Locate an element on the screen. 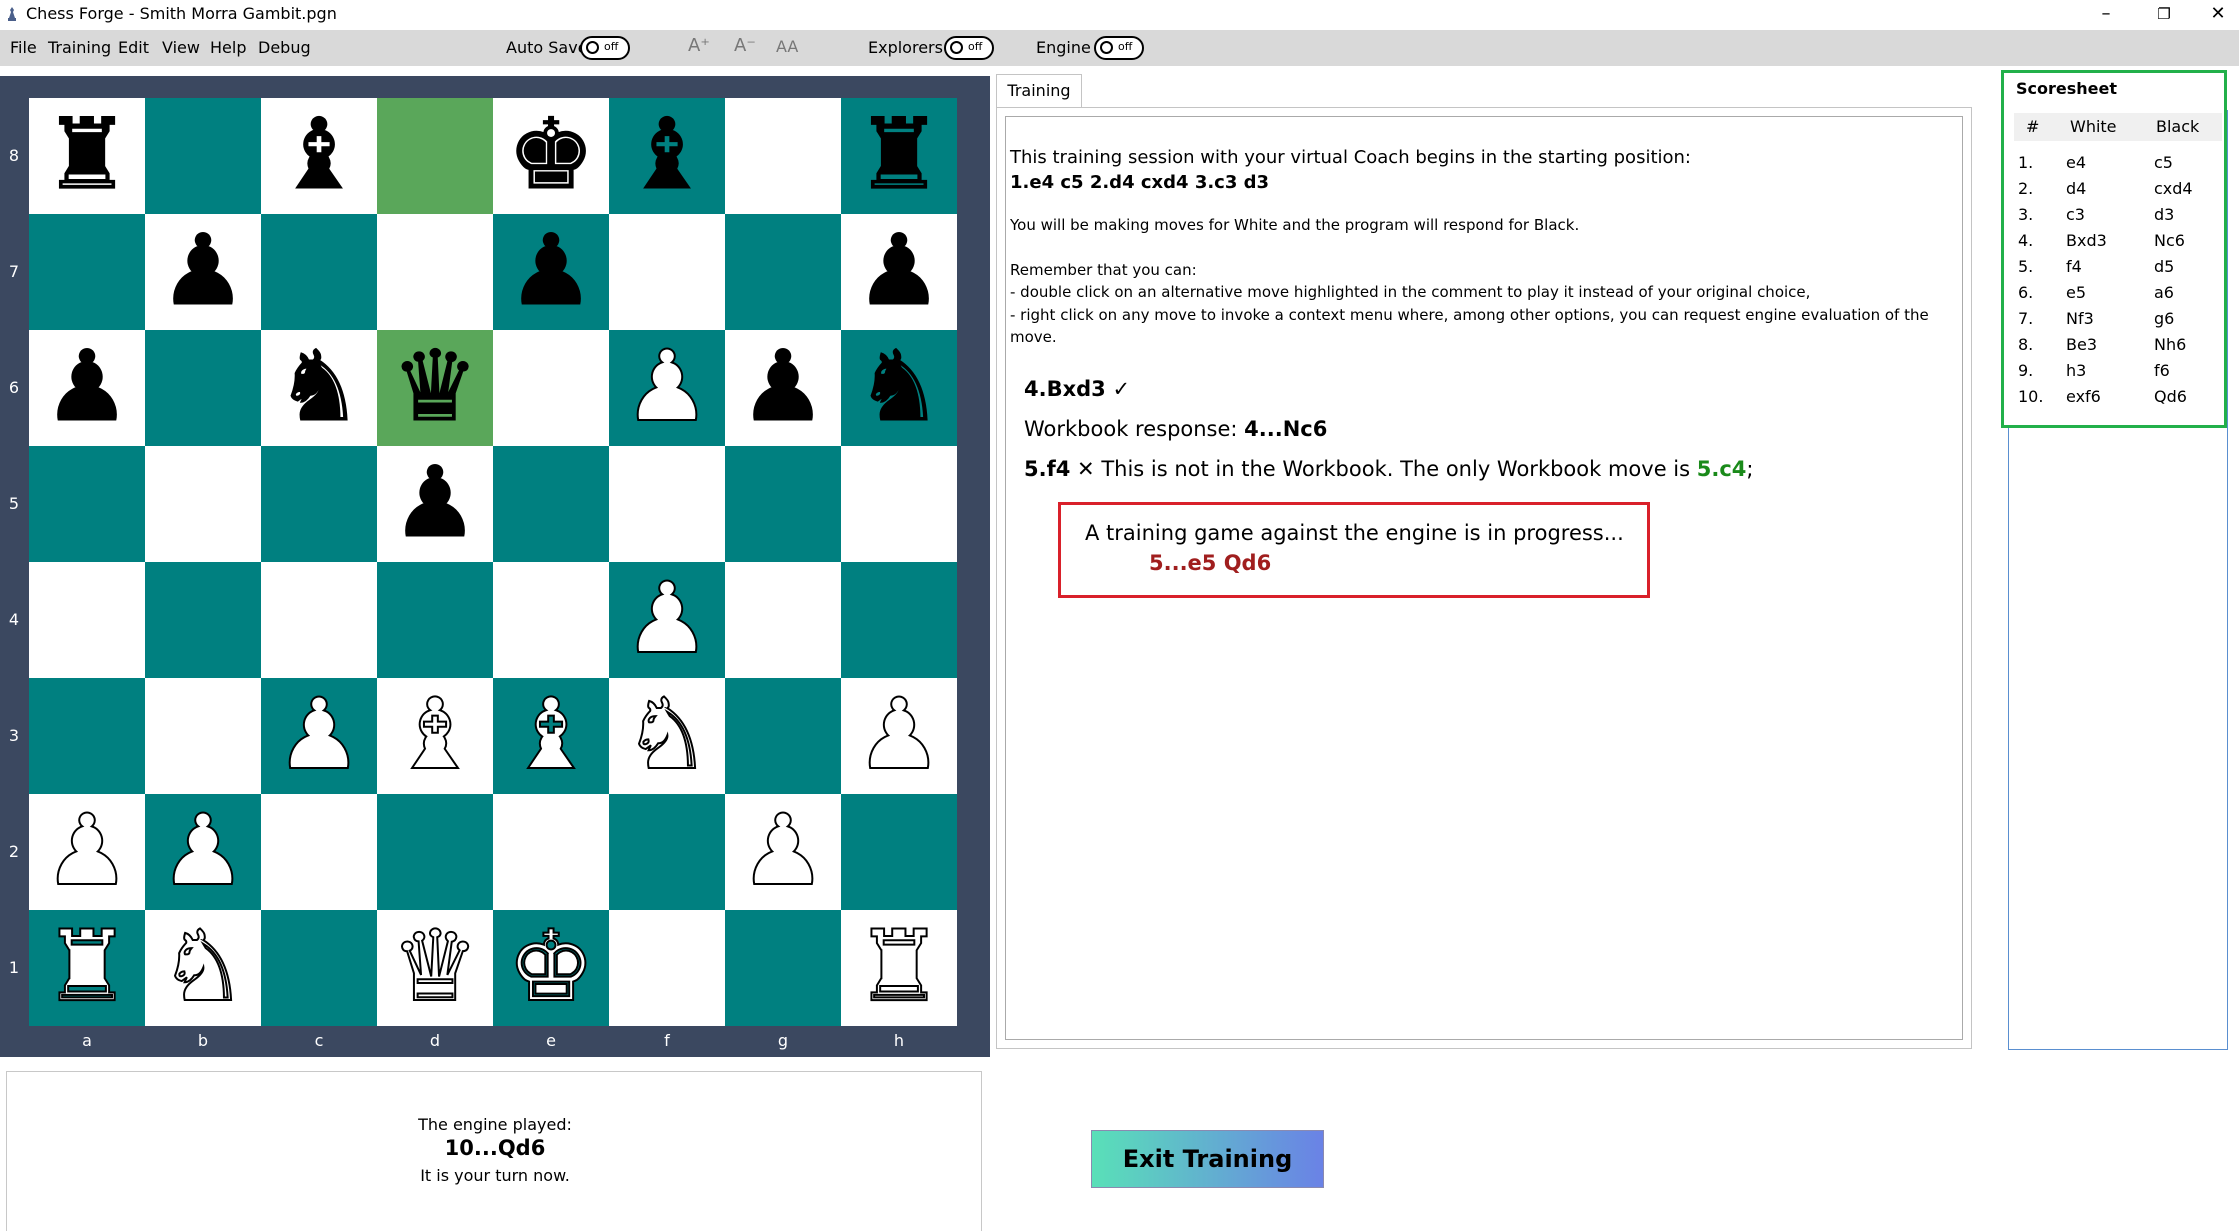  white-move: c3 is located at coordinates (2075, 214).